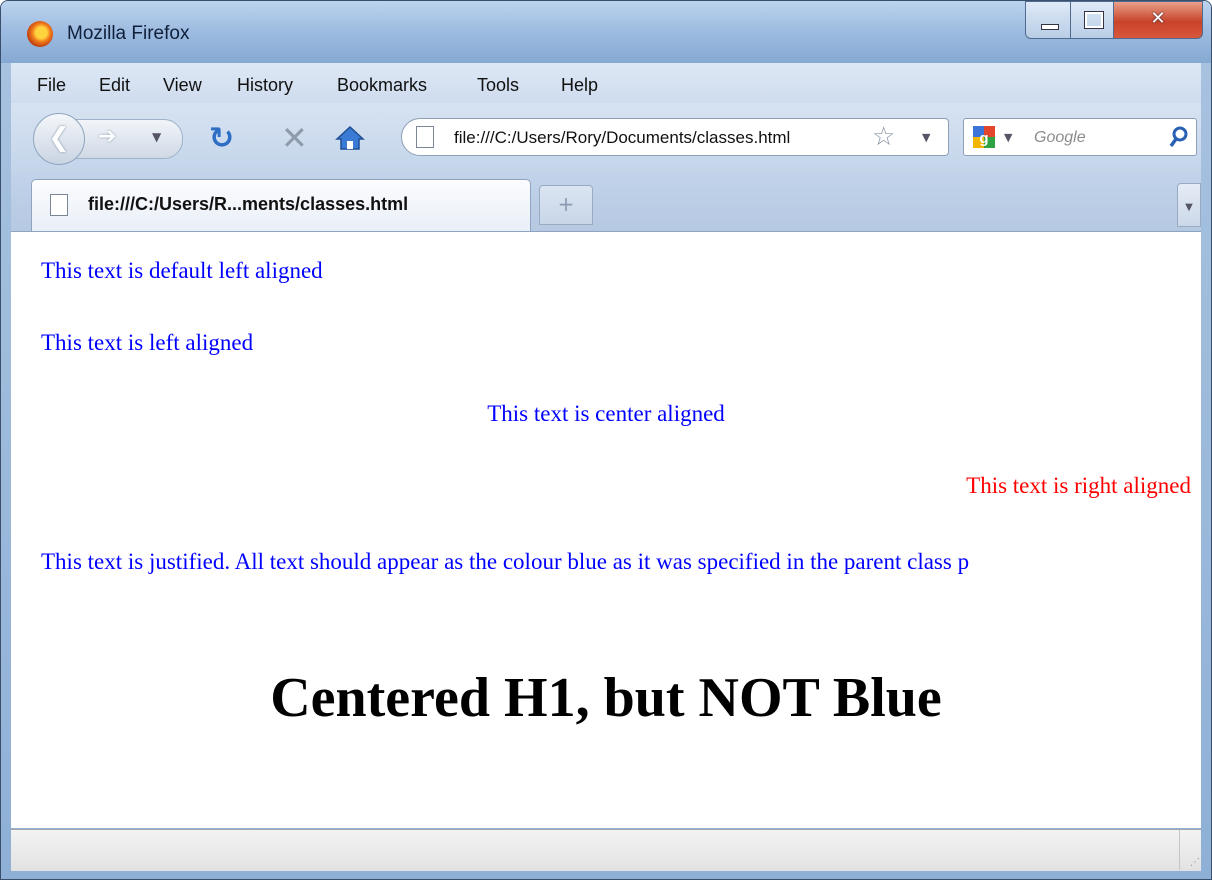 This screenshot has height=880, width=1212. Describe the element at coordinates (248, 204) in the screenshot. I see `tab-title: file:///C:/Users/R...ments/classes.html` at that location.